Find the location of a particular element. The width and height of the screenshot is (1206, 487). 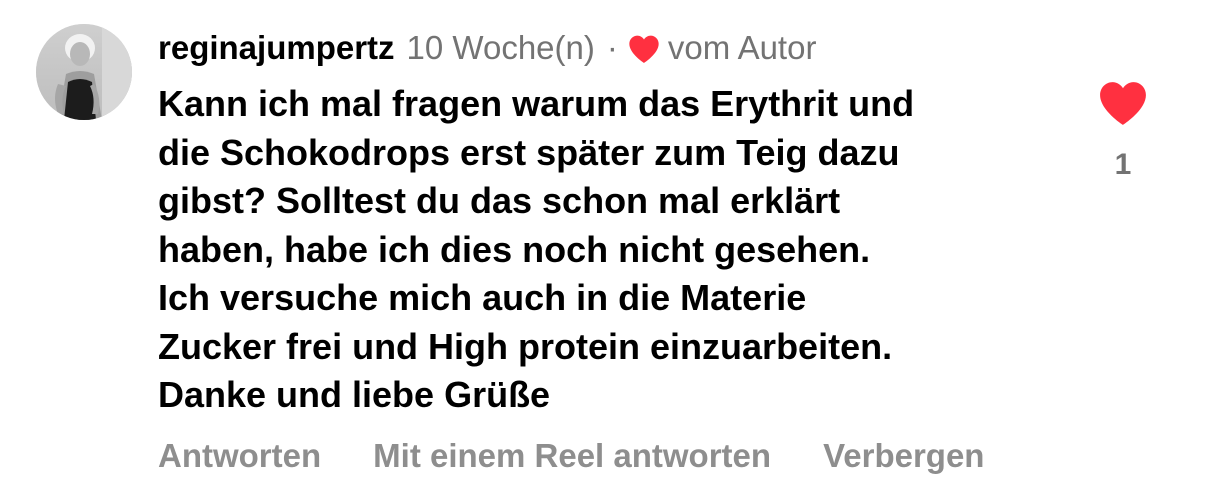

like-button is located at coordinates (1123, 103).